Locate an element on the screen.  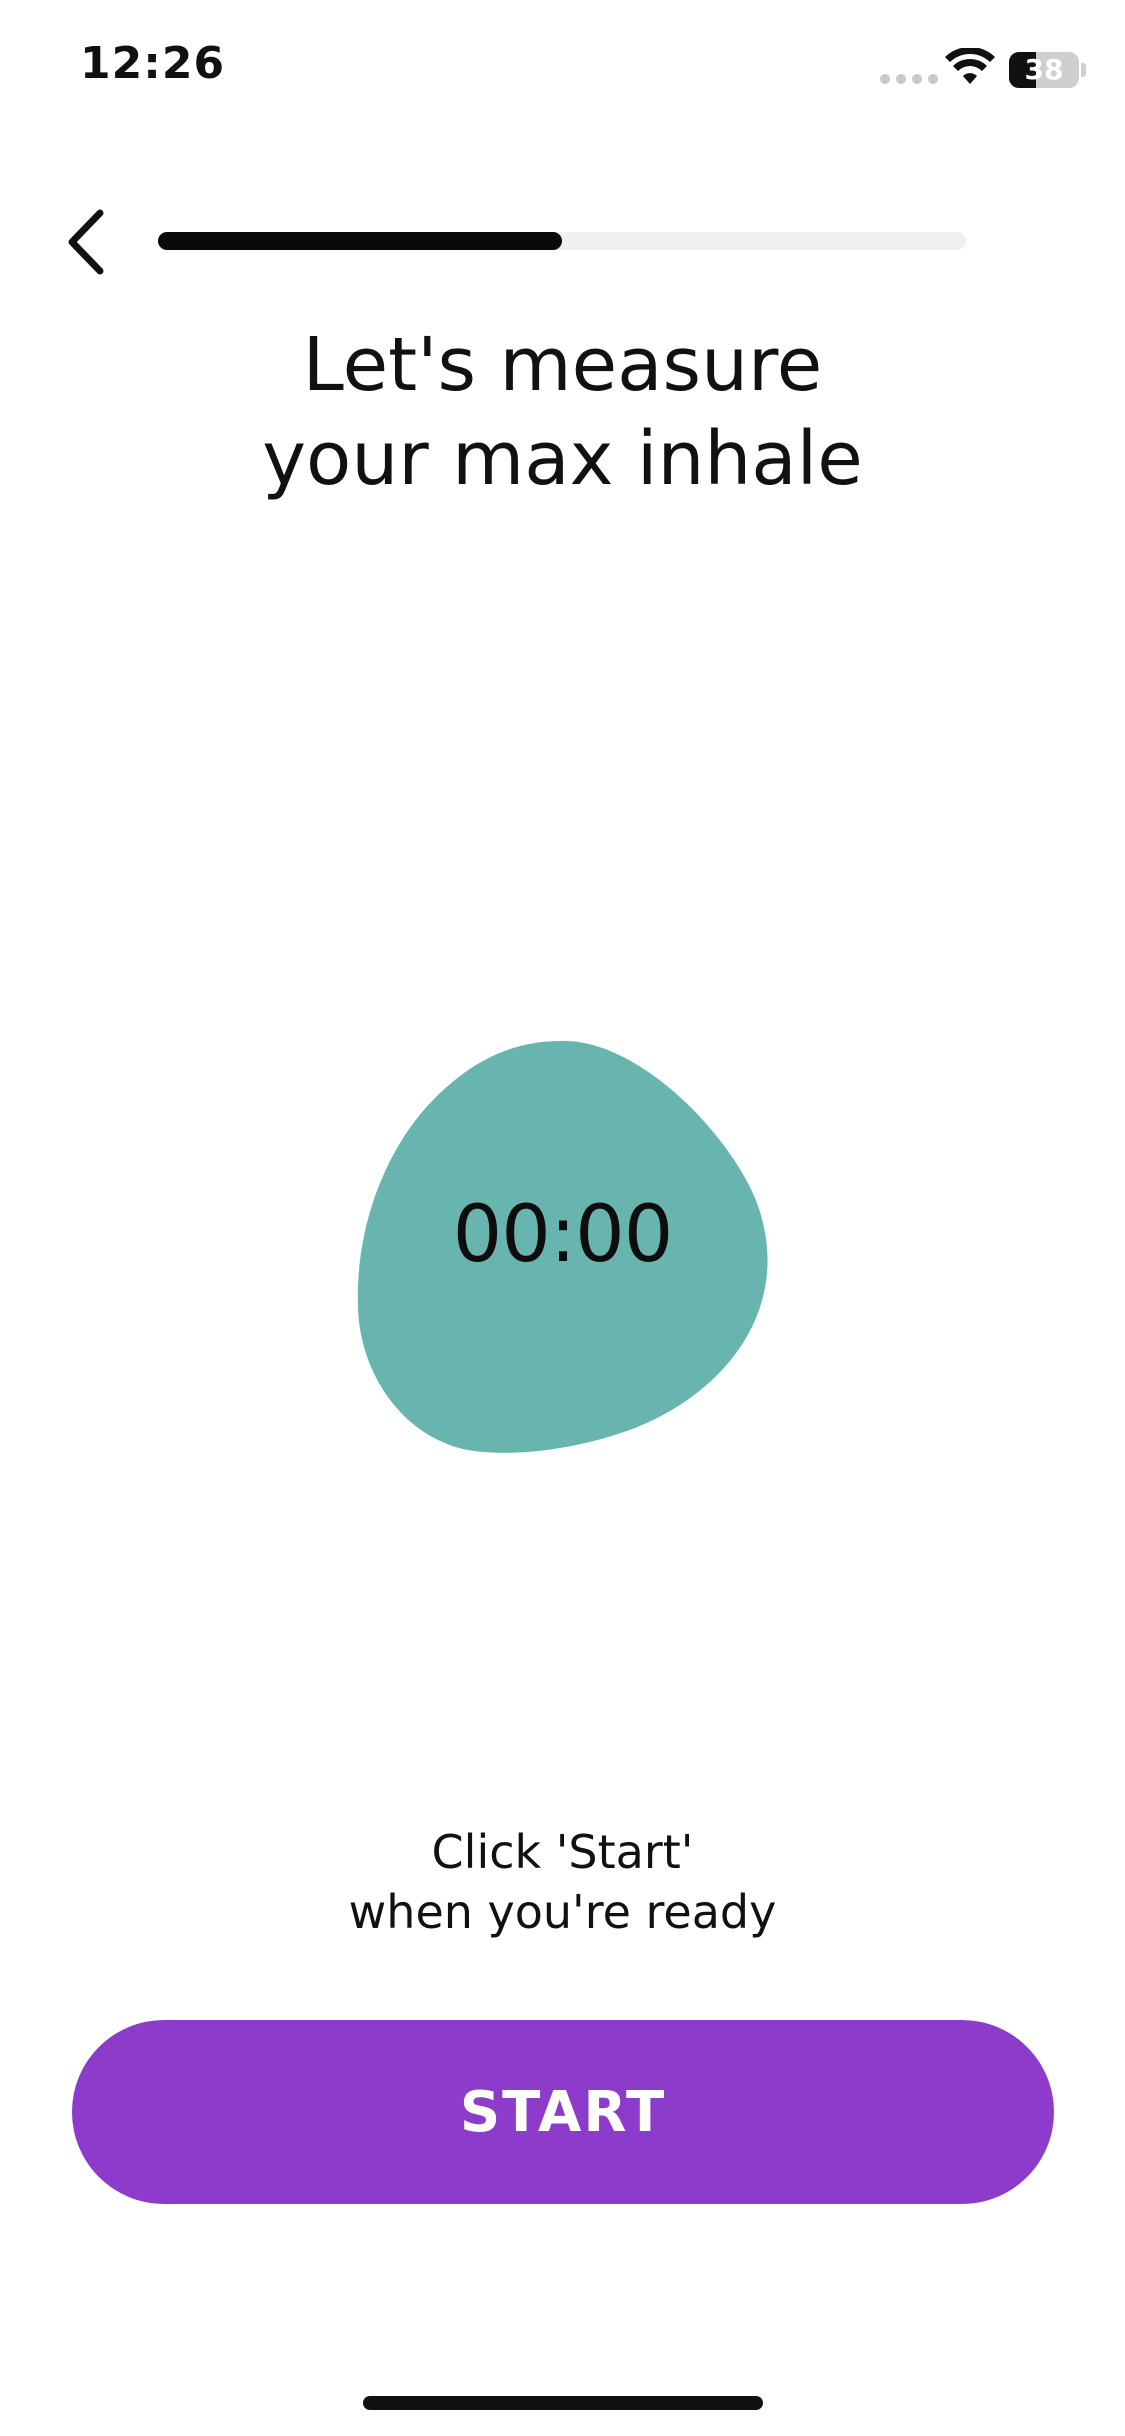
battery-icon: 38 is located at coordinates (1044, 70).